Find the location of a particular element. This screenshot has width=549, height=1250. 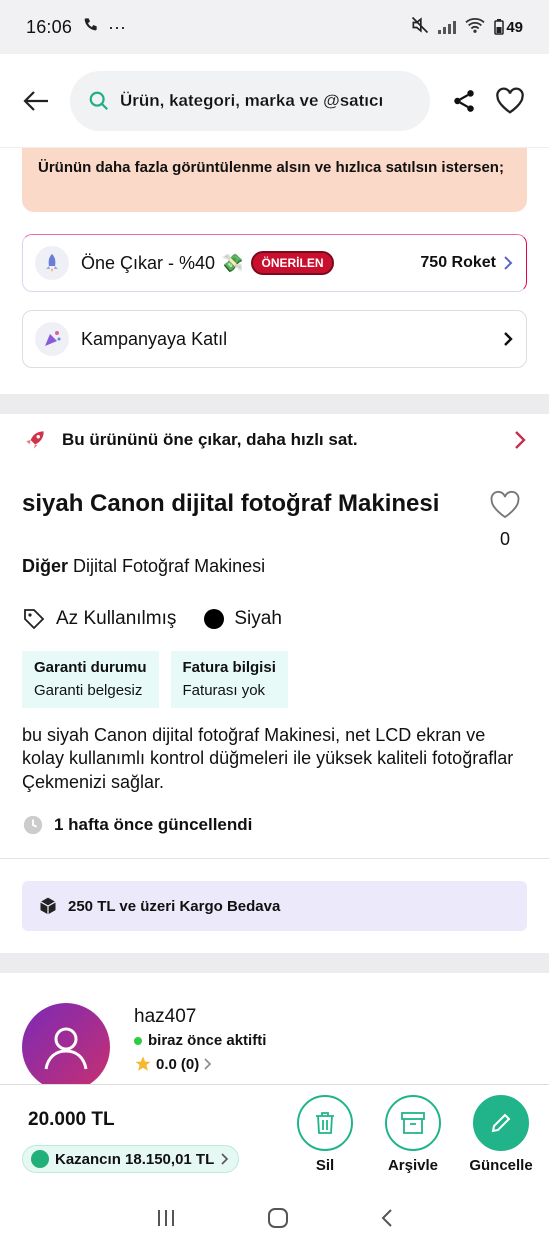

trash-icon is located at coordinates (325, 1123).